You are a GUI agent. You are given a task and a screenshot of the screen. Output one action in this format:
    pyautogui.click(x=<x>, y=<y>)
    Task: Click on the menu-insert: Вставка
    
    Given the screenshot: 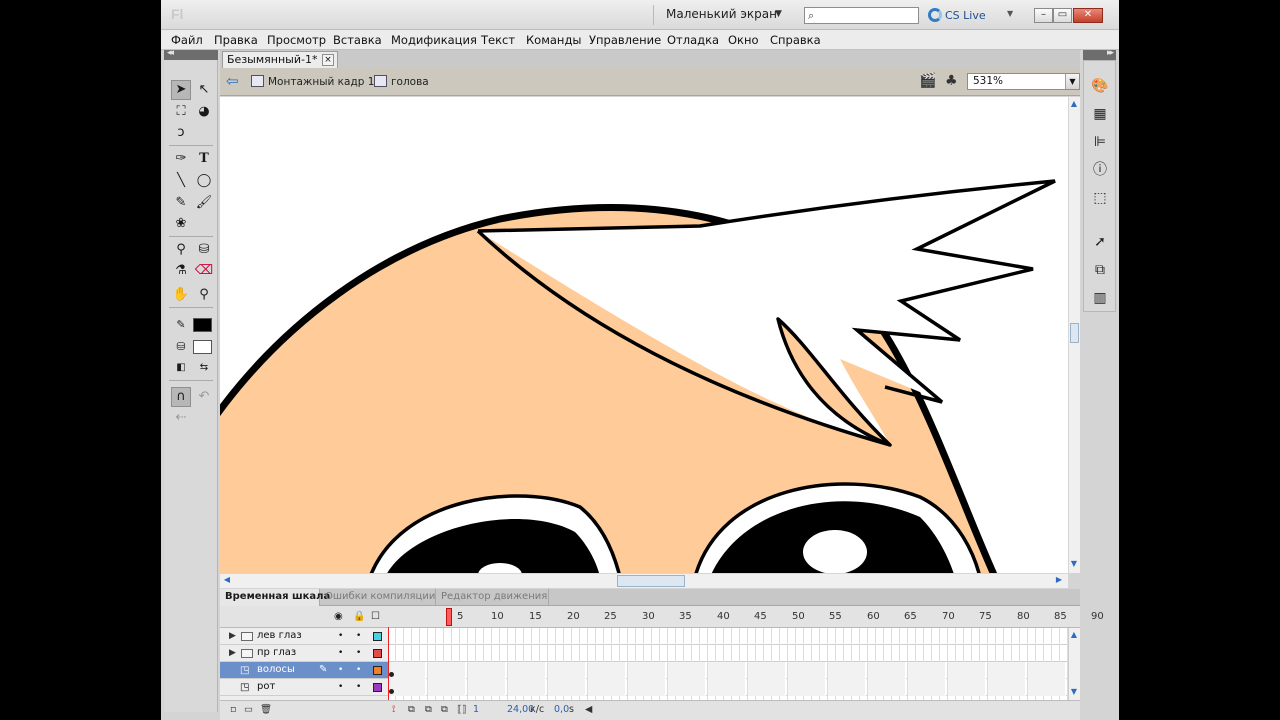 What is the action you would take?
    pyautogui.click(x=357, y=40)
    